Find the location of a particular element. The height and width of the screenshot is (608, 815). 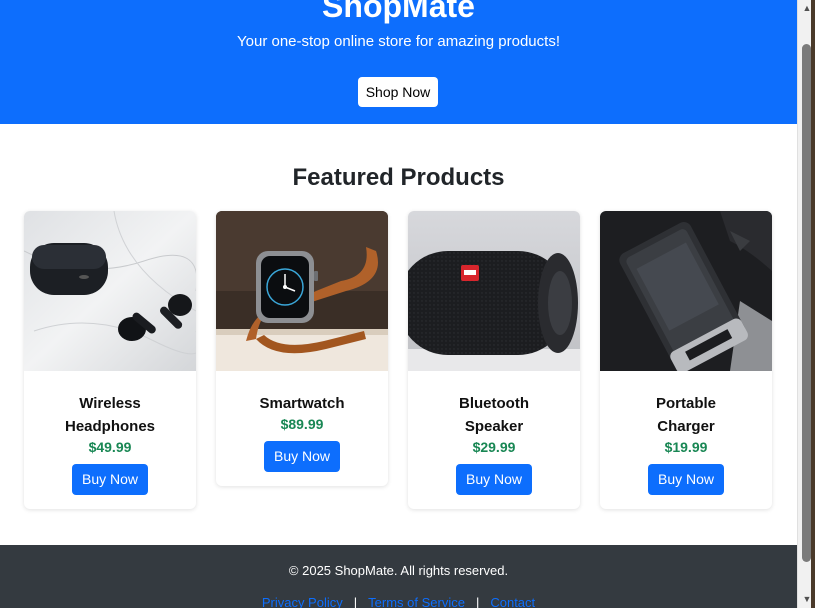

earbuds-image is located at coordinates (110, 291).